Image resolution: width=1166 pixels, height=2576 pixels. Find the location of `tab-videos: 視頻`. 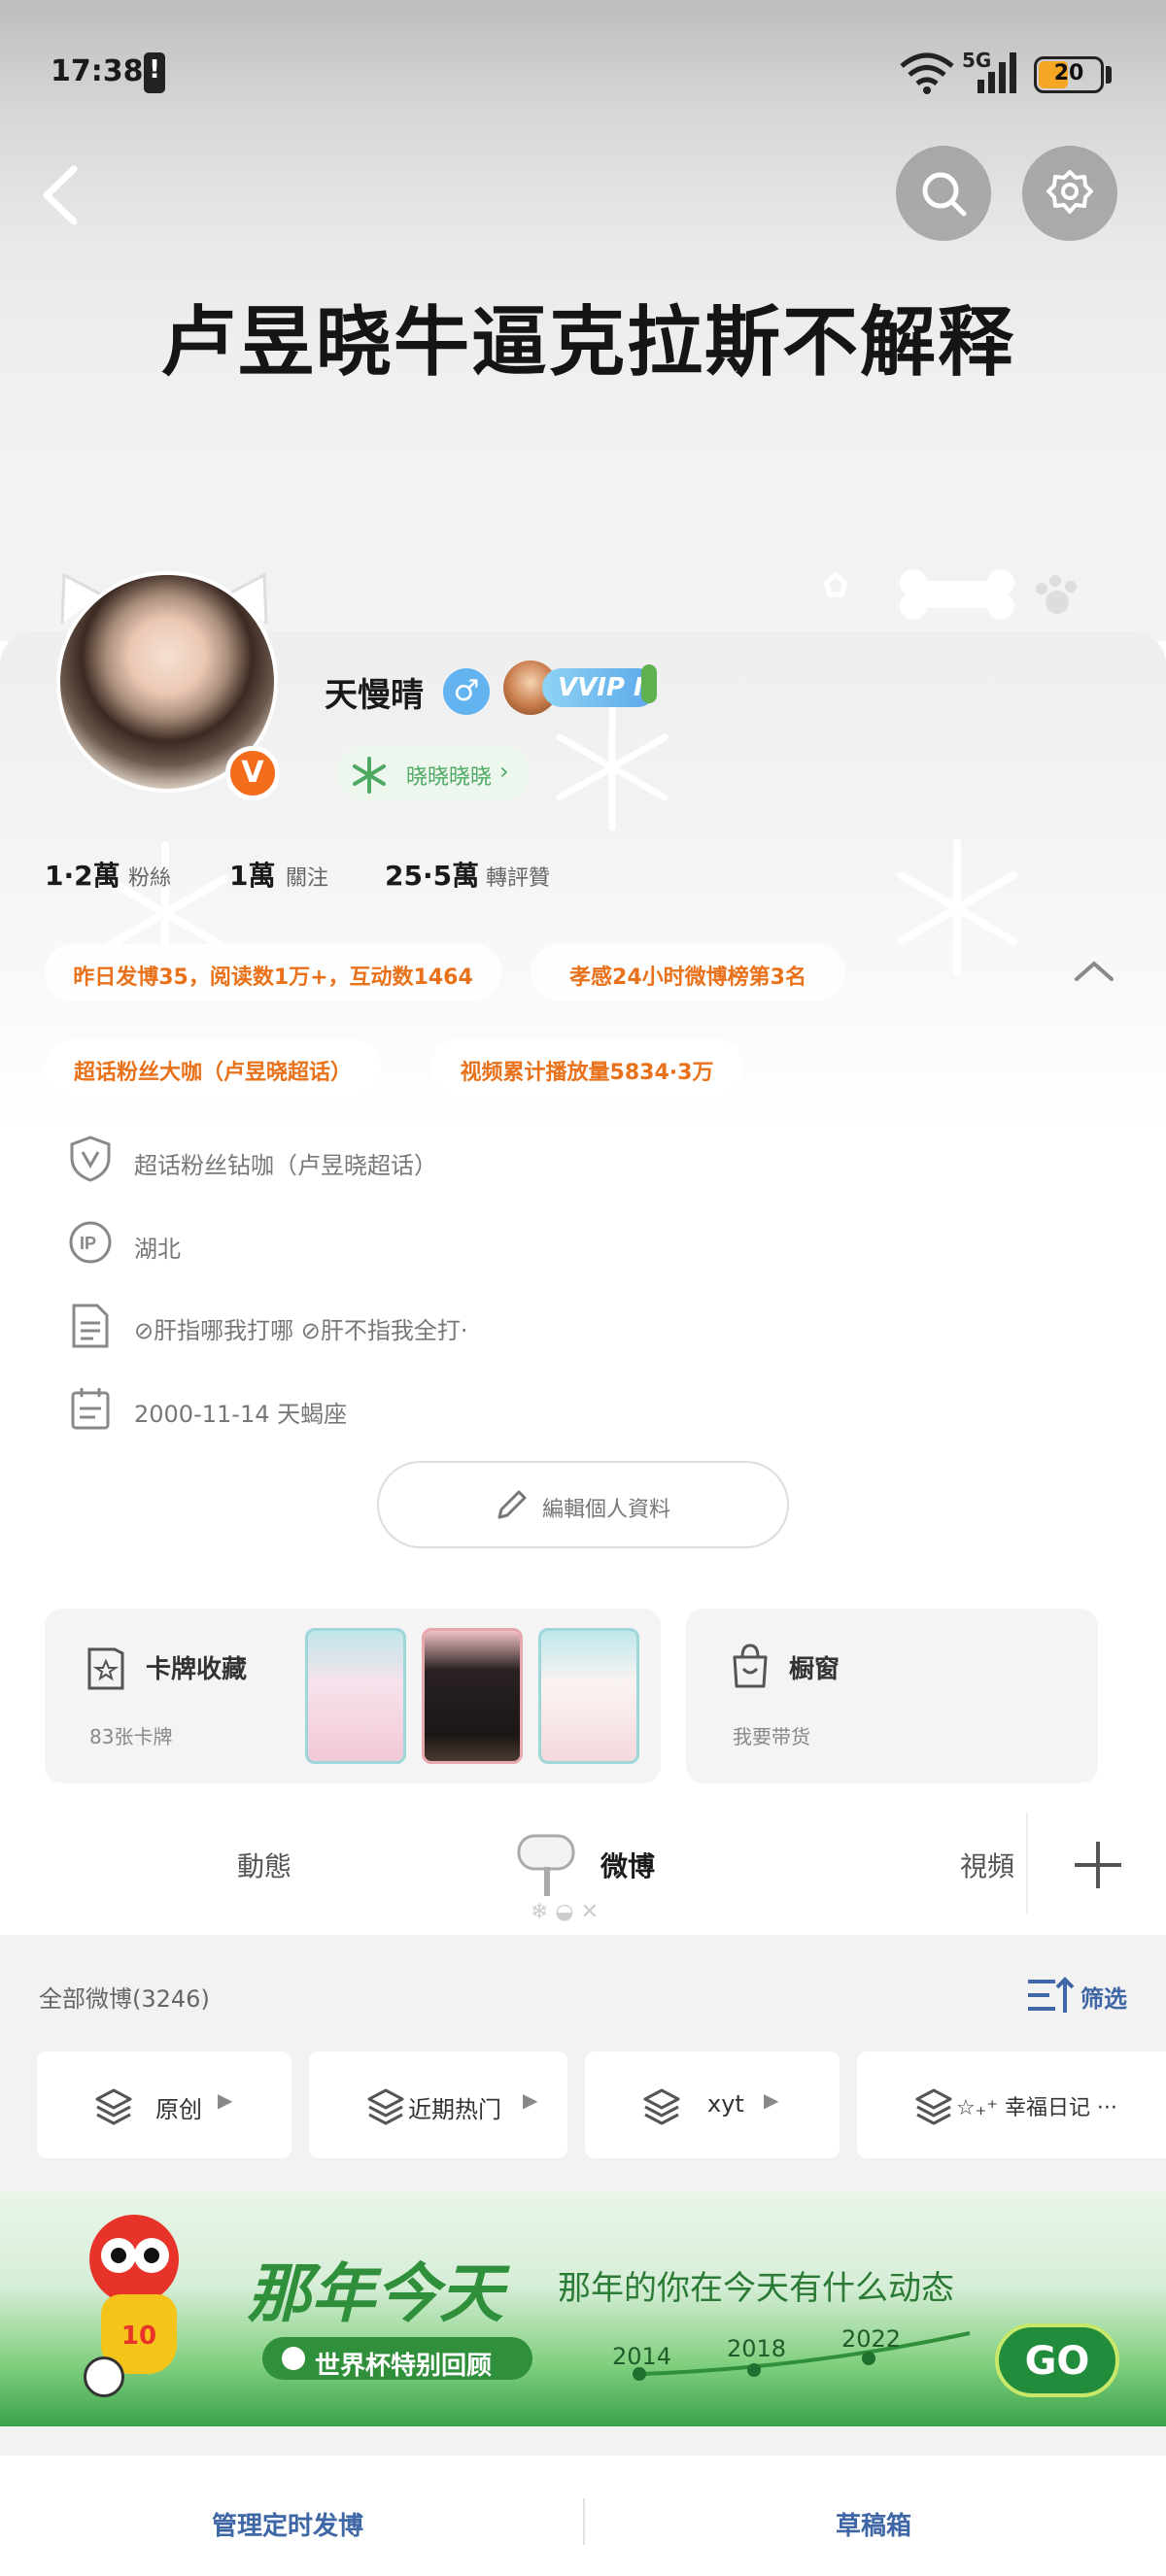

tab-videos: 視頻 is located at coordinates (987, 1865).